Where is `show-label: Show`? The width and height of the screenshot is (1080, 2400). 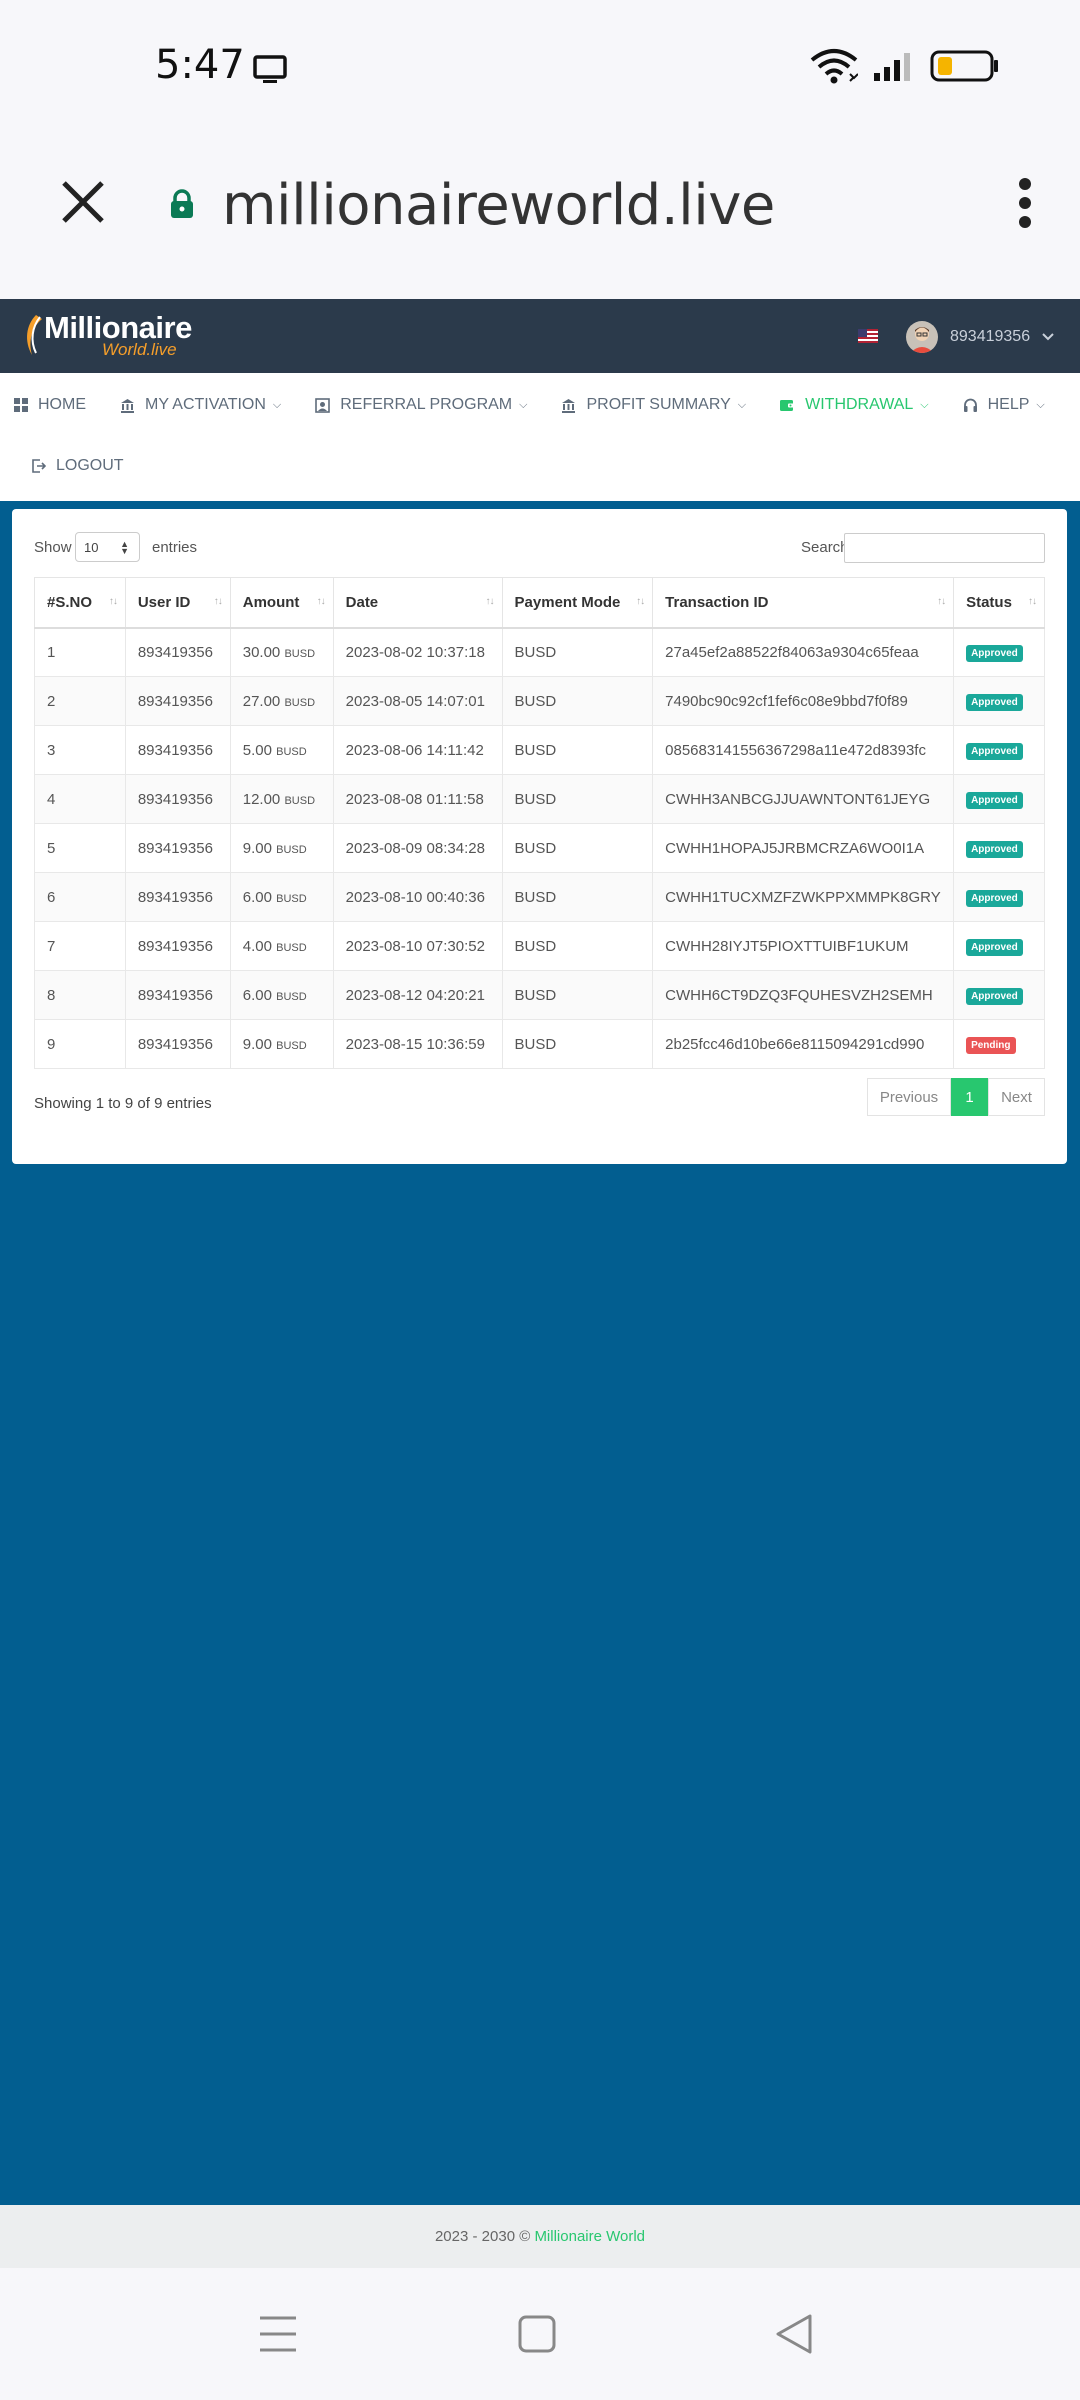 show-label: Show is located at coordinates (53, 547).